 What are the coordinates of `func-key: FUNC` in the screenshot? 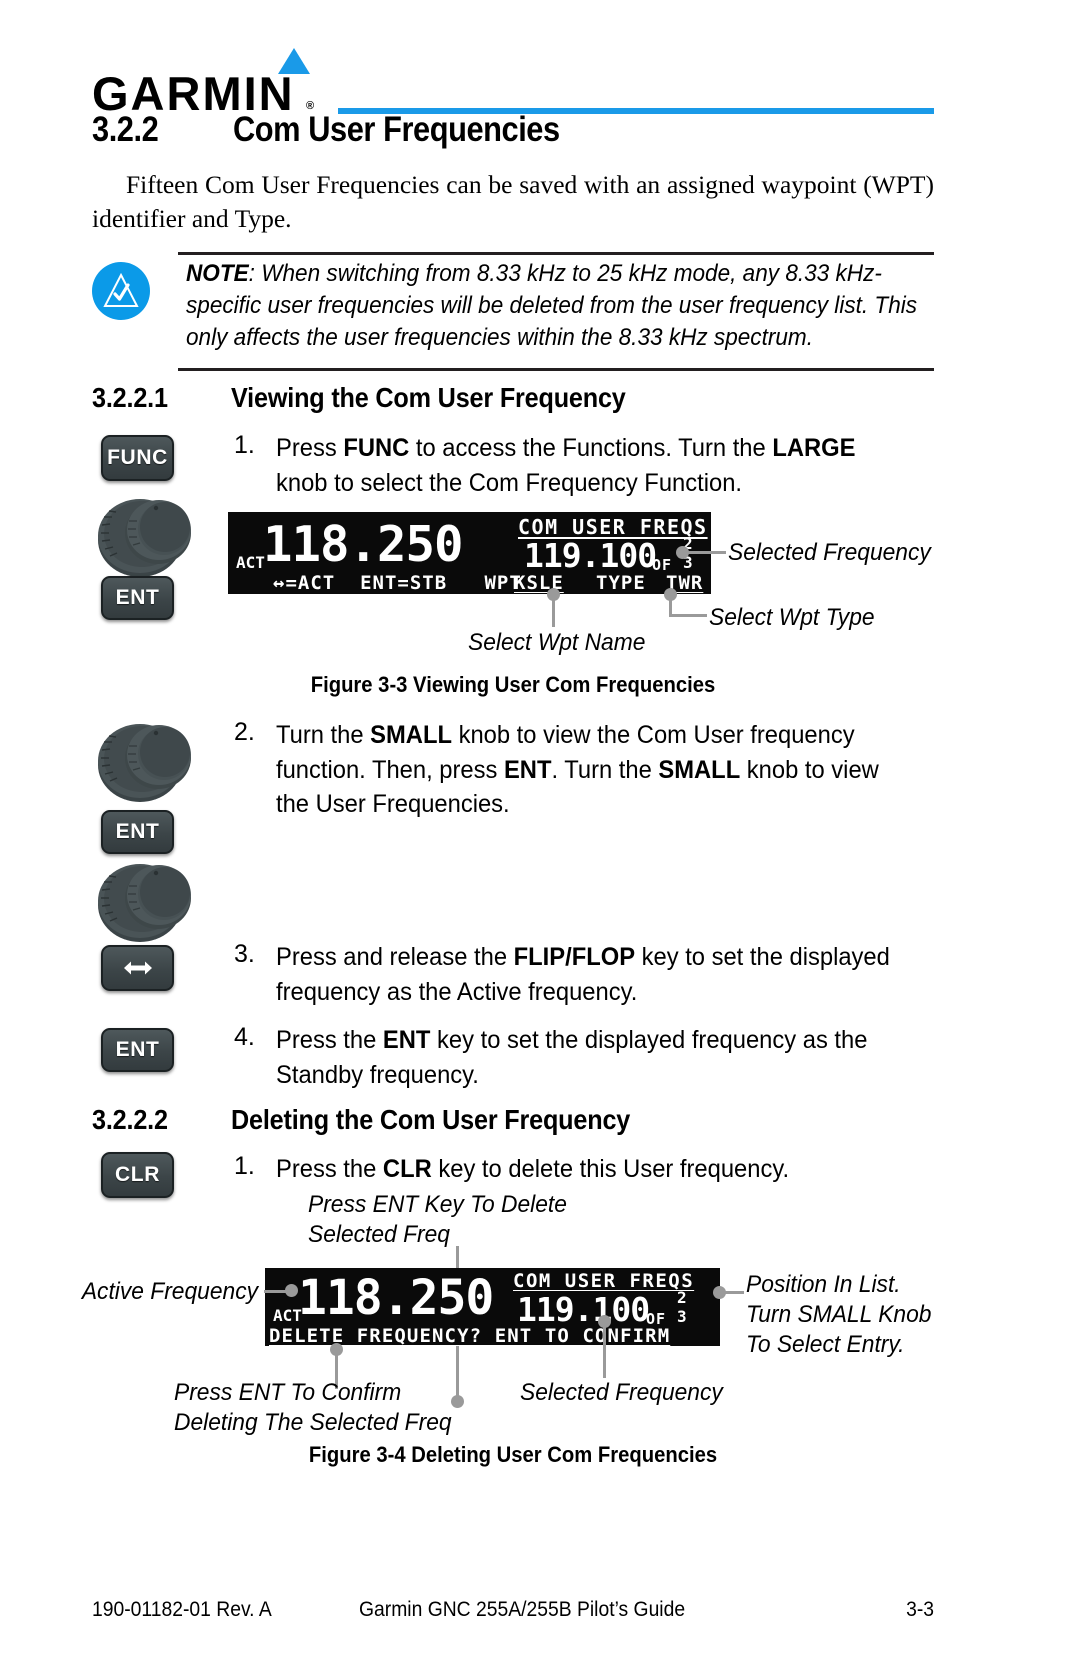 It's located at (137, 458).